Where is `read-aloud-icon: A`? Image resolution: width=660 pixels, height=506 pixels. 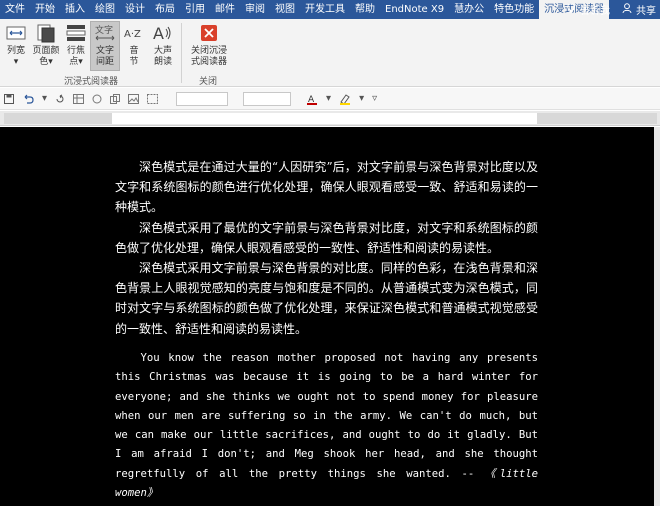
read-aloud-icon: A is located at coordinates (163, 33).